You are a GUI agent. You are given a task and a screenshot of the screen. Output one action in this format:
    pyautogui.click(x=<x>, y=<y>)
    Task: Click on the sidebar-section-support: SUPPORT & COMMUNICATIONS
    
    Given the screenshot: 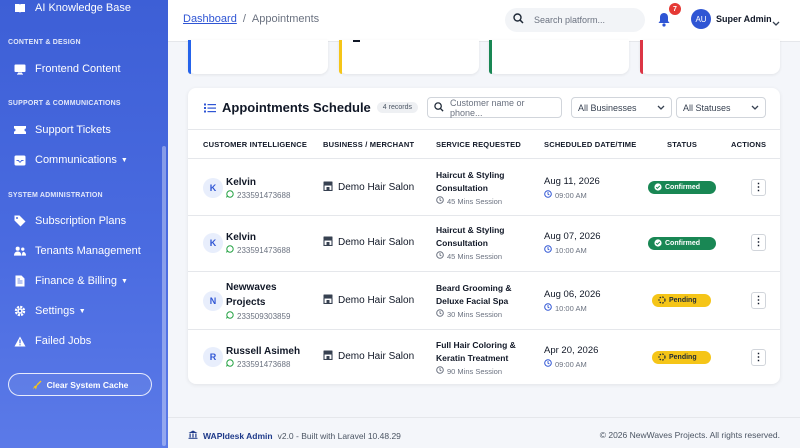 What is the action you would take?
    pyautogui.click(x=64, y=103)
    